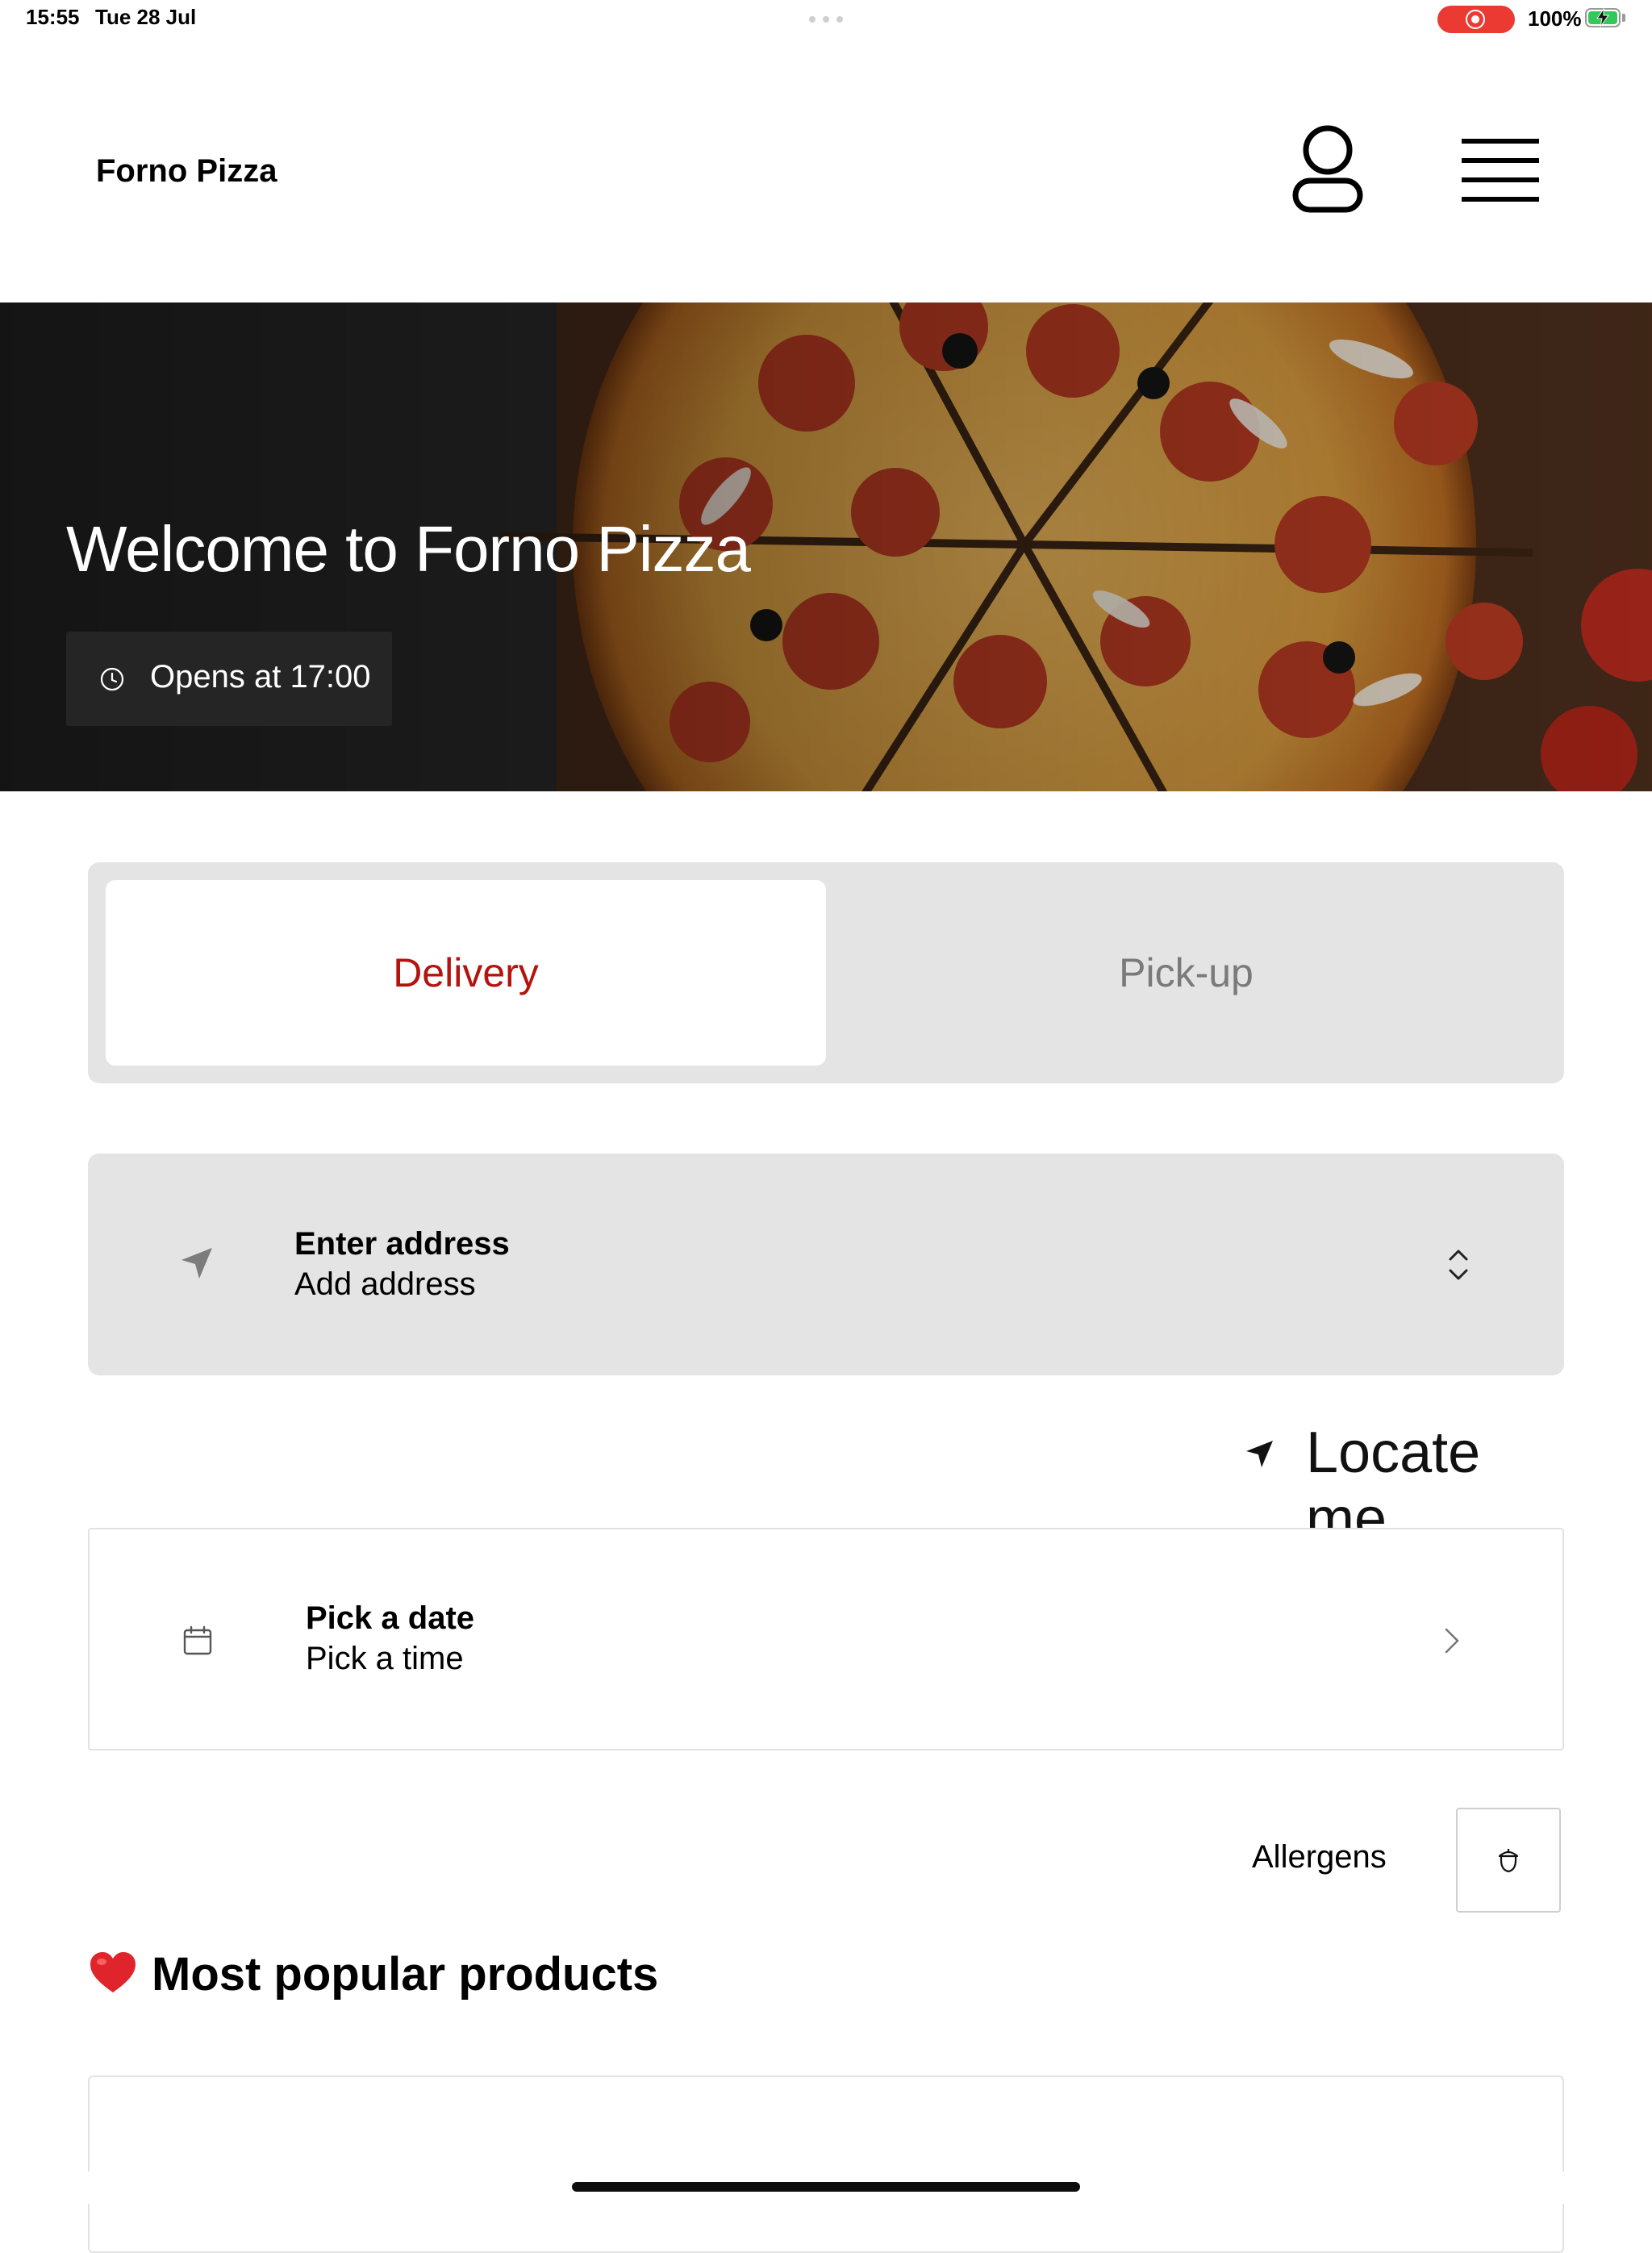  I want to click on section-title-popular: Most popular products, so click(405, 1974).